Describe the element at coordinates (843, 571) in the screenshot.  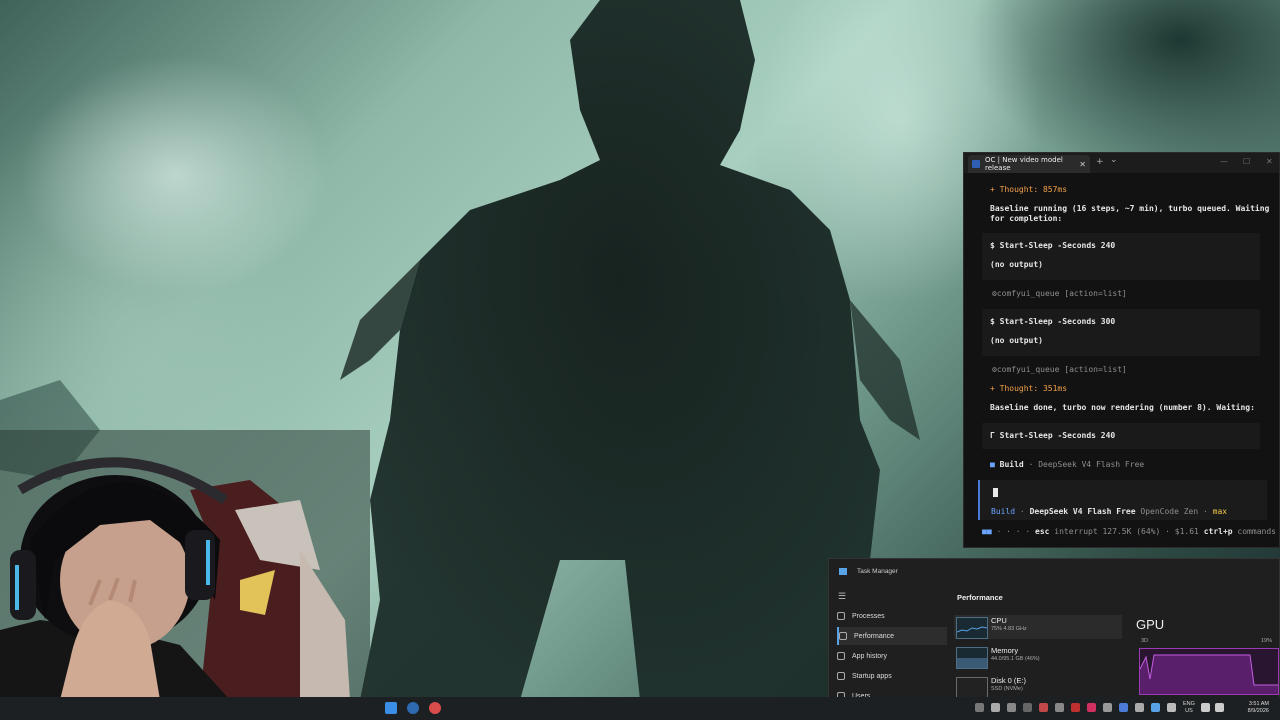
I see `task-manager-logo-icon` at that location.